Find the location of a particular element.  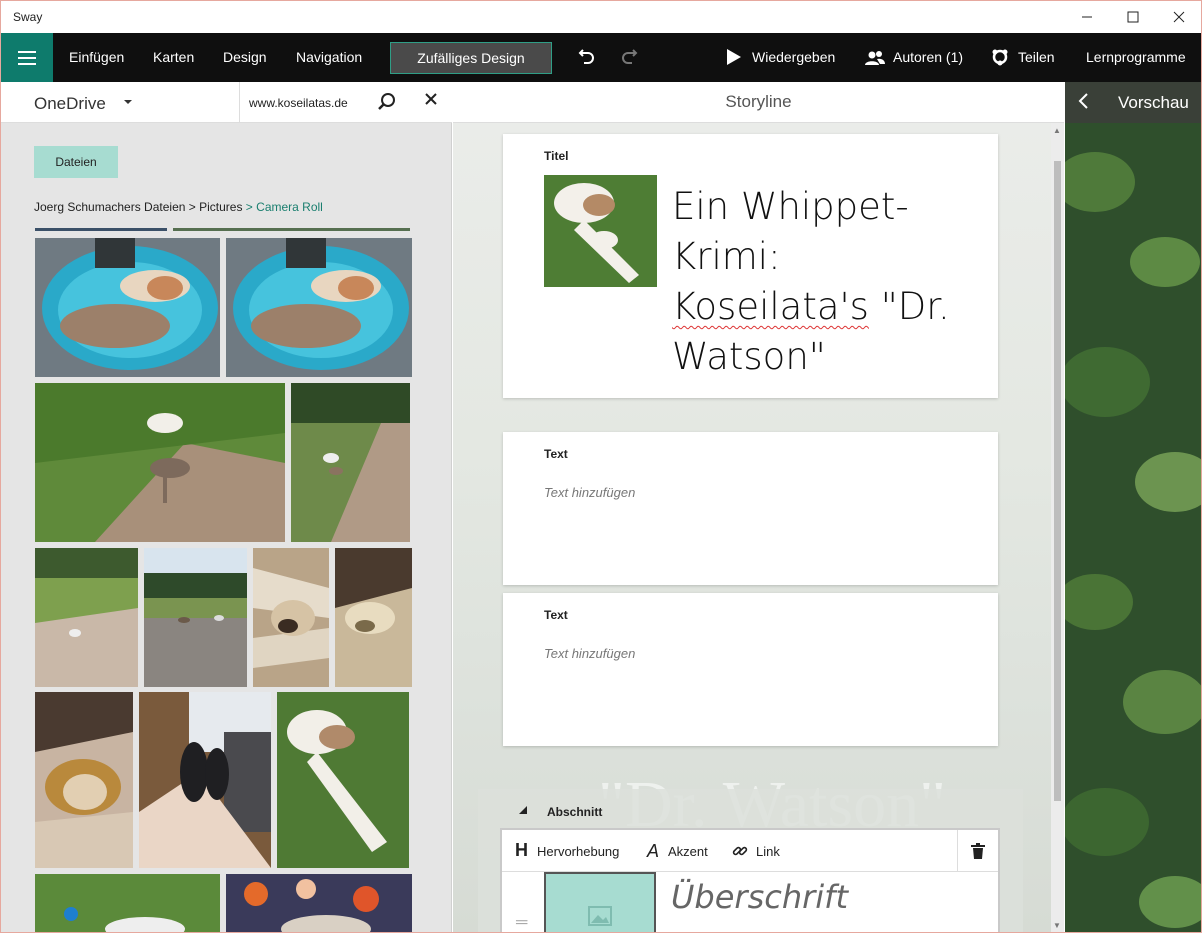

accent-icon: A is located at coordinates (653, 851).